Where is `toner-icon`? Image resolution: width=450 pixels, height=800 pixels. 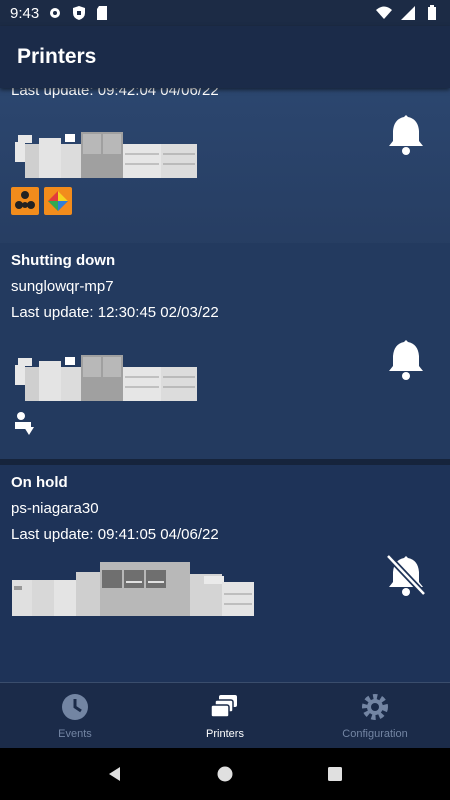 toner-icon is located at coordinates (25, 201).